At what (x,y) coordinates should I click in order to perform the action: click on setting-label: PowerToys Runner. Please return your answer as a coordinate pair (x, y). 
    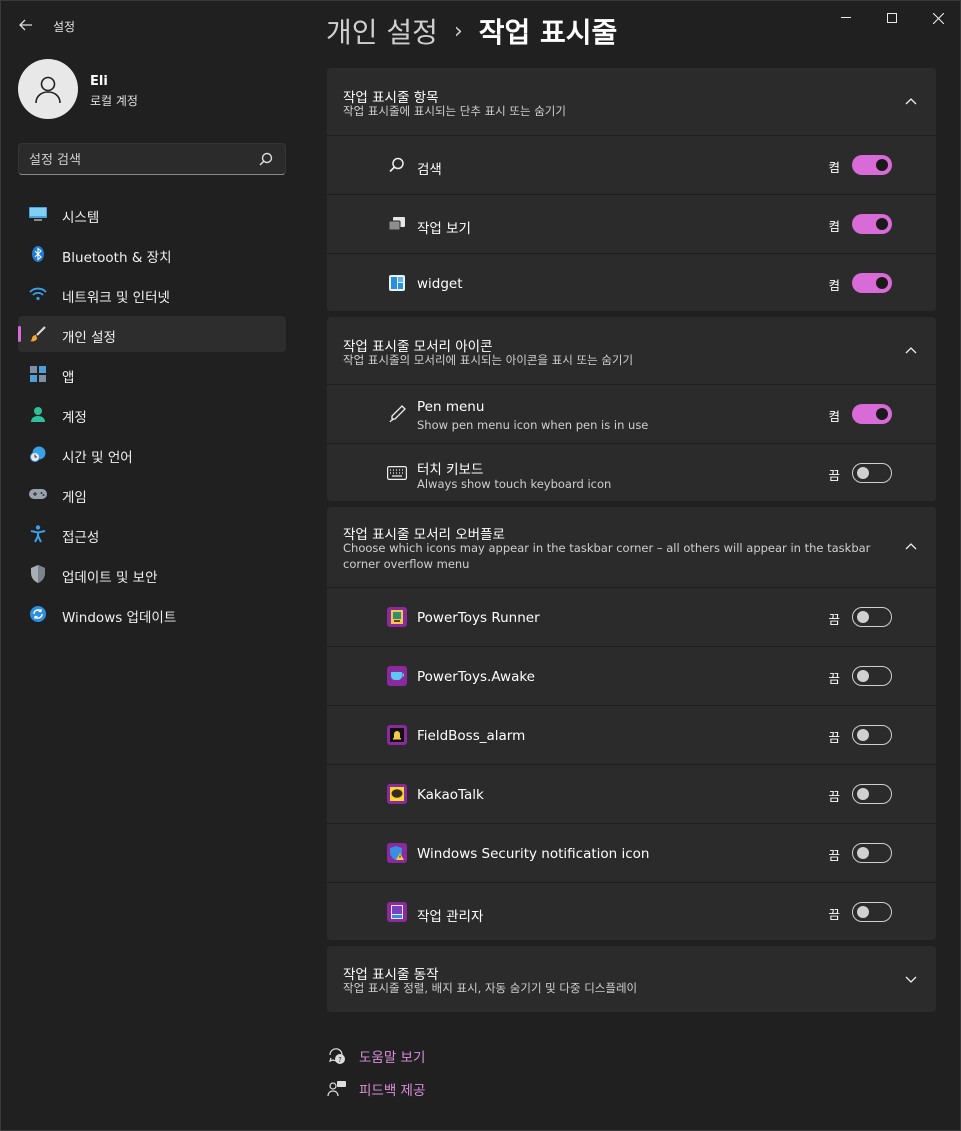
    Looking at the image, I should click on (478, 618).